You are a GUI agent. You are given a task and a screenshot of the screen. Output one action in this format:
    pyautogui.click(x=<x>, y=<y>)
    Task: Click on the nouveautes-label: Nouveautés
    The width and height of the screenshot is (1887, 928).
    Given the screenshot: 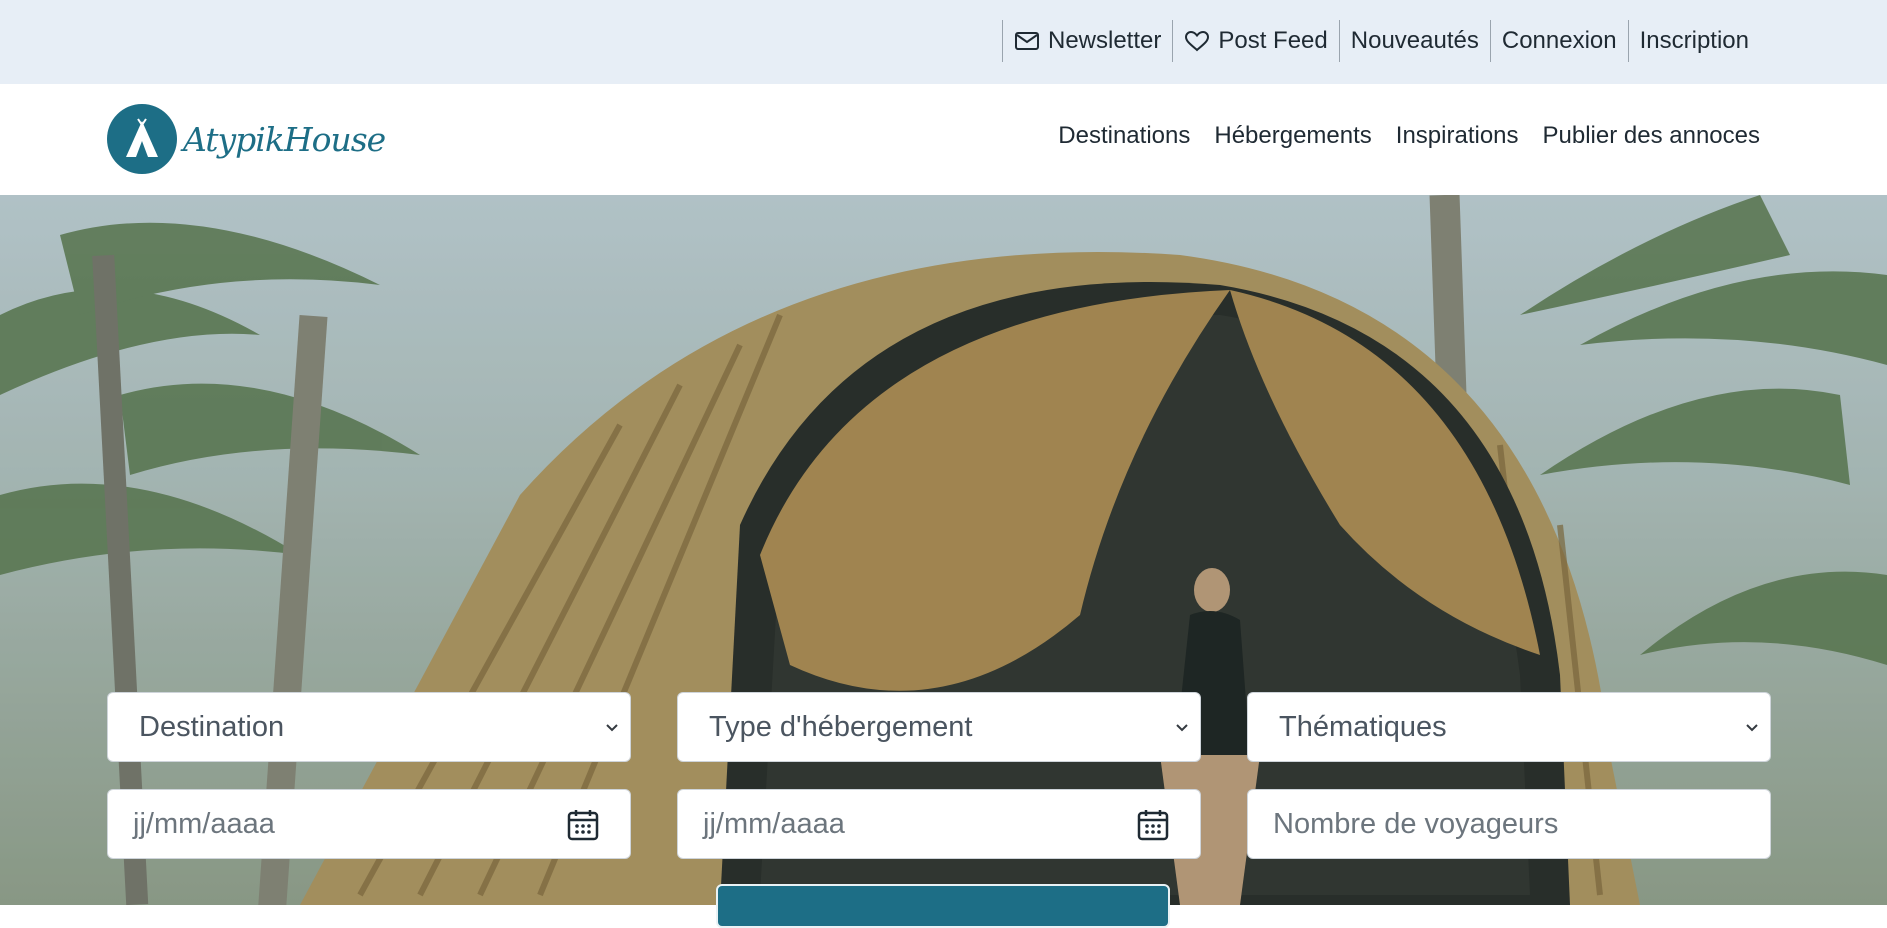 What is the action you would take?
    pyautogui.click(x=1414, y=40)
    